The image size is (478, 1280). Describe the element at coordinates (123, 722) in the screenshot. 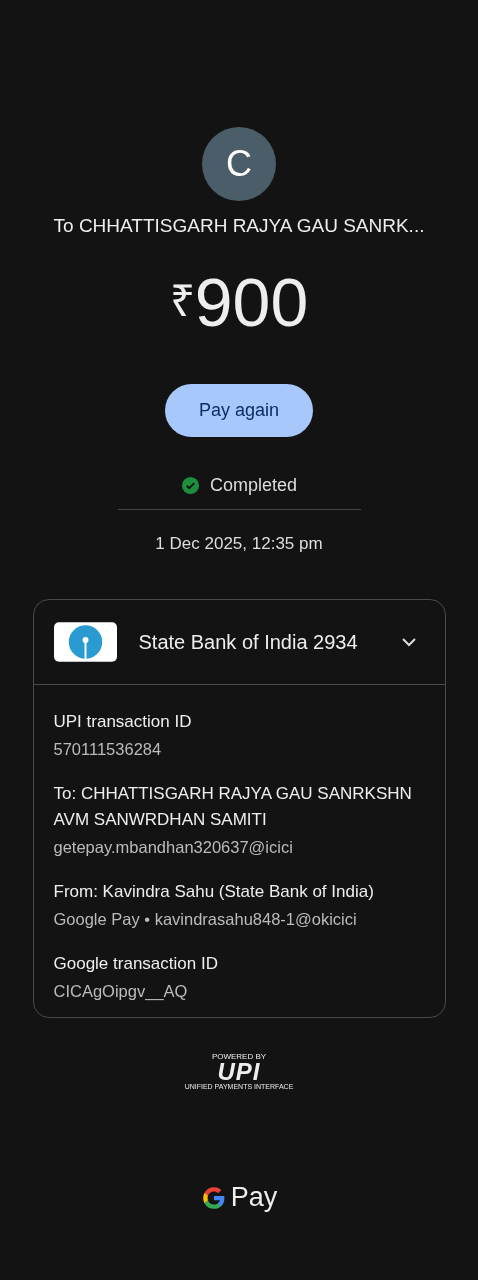

I see `field-label: UPI transaction ID` at that location.